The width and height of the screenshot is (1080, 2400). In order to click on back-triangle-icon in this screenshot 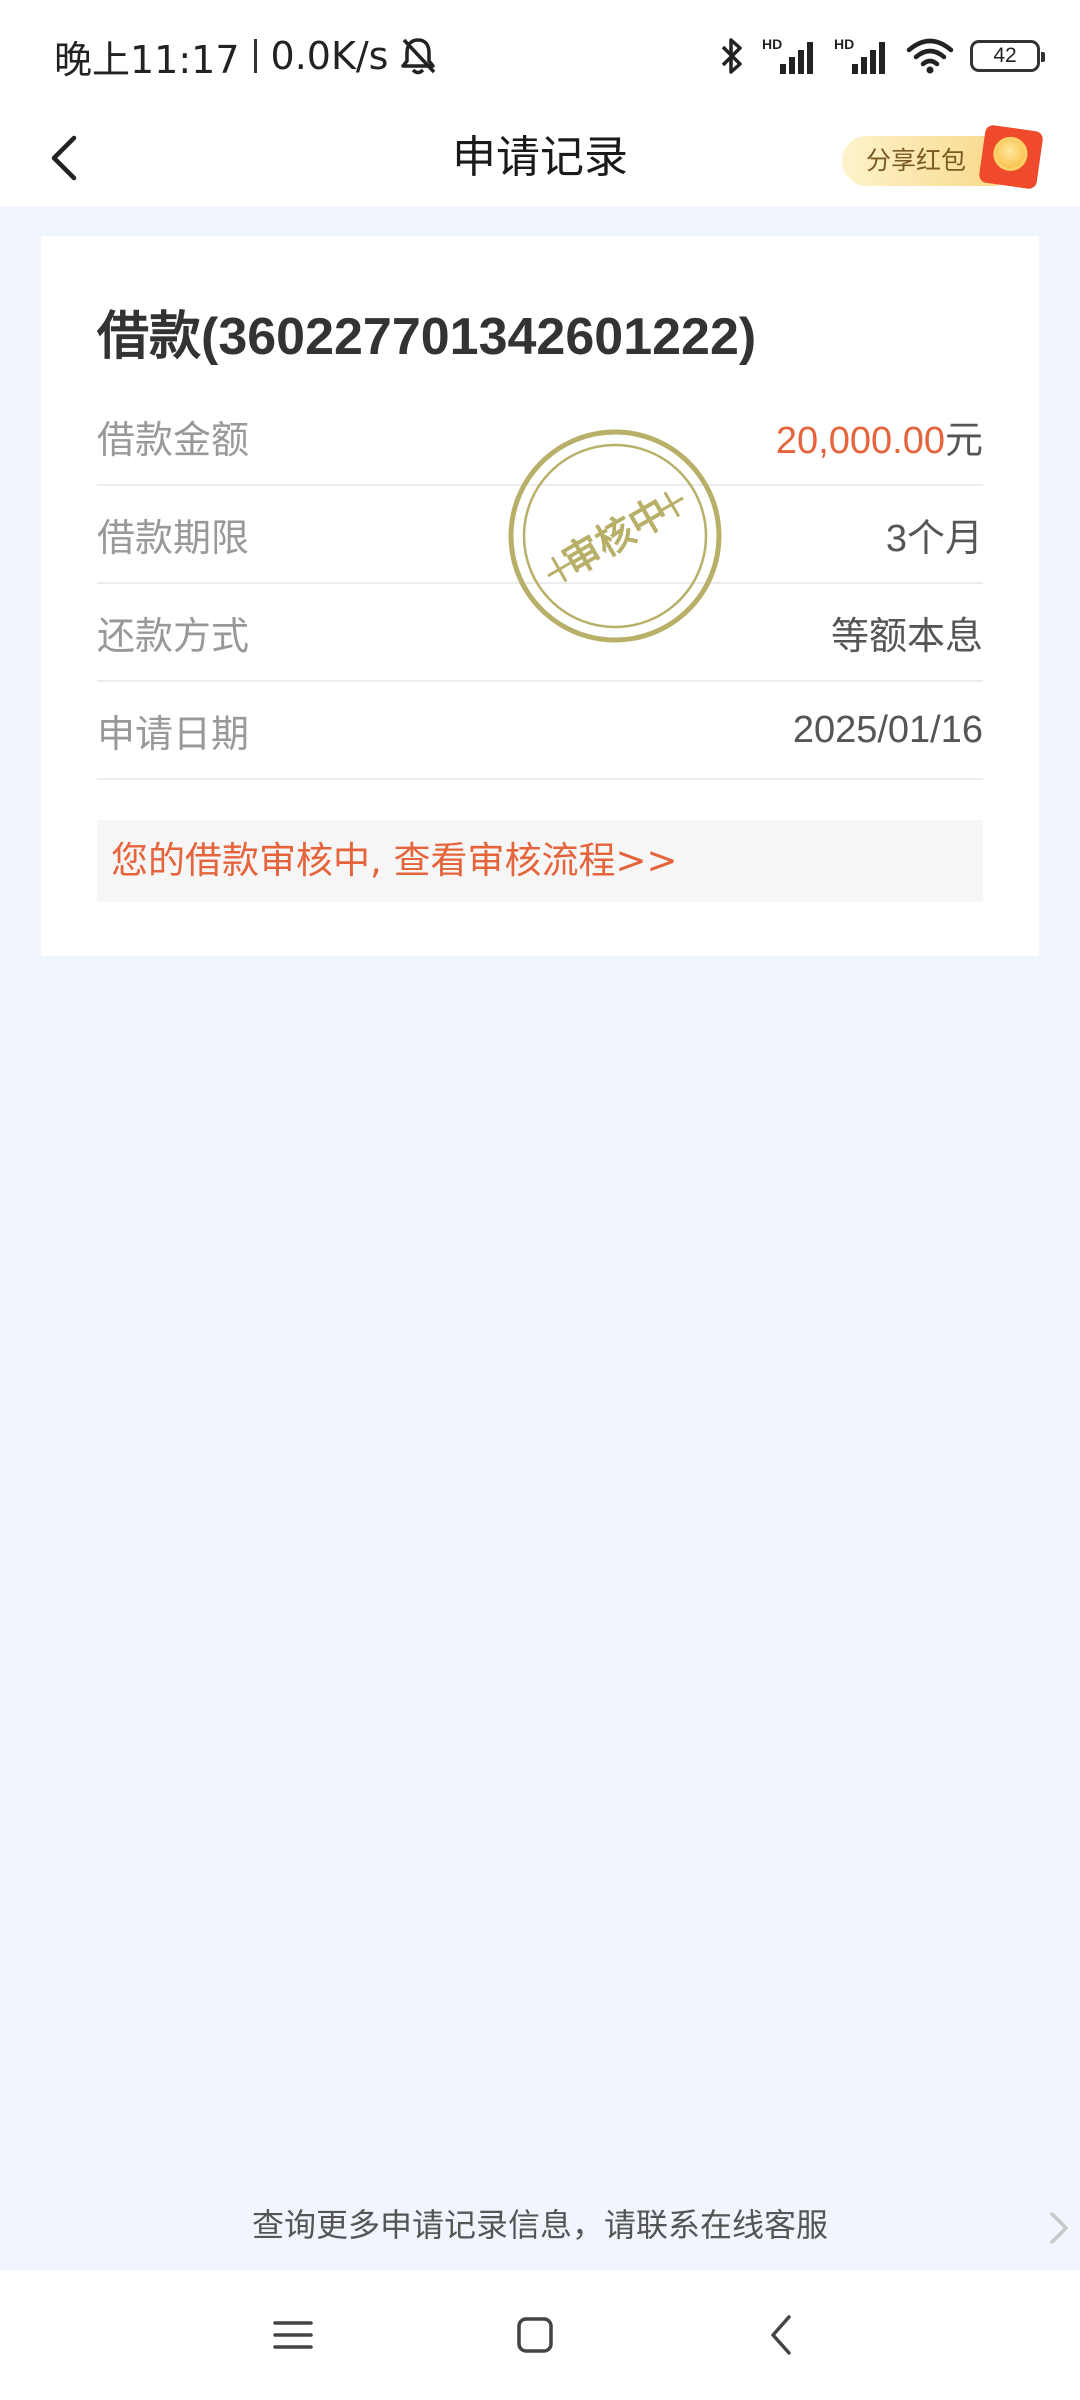, I will do `click(781, 2335)`.